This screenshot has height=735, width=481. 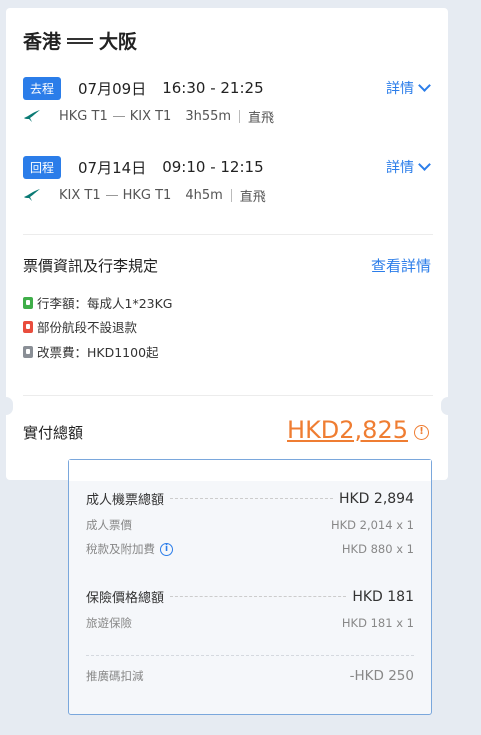 I want to click on return-date: 07月14日, so click(x=112, y=167).